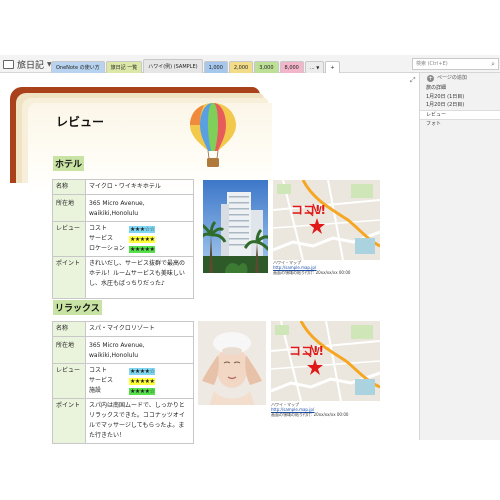 The width and height of the screenshot is (500, 500). I want to click on rating-list: コスト ★★★☆☆ サービス ★★★★★ ロケーション ★★★★★, so click(139, 239).